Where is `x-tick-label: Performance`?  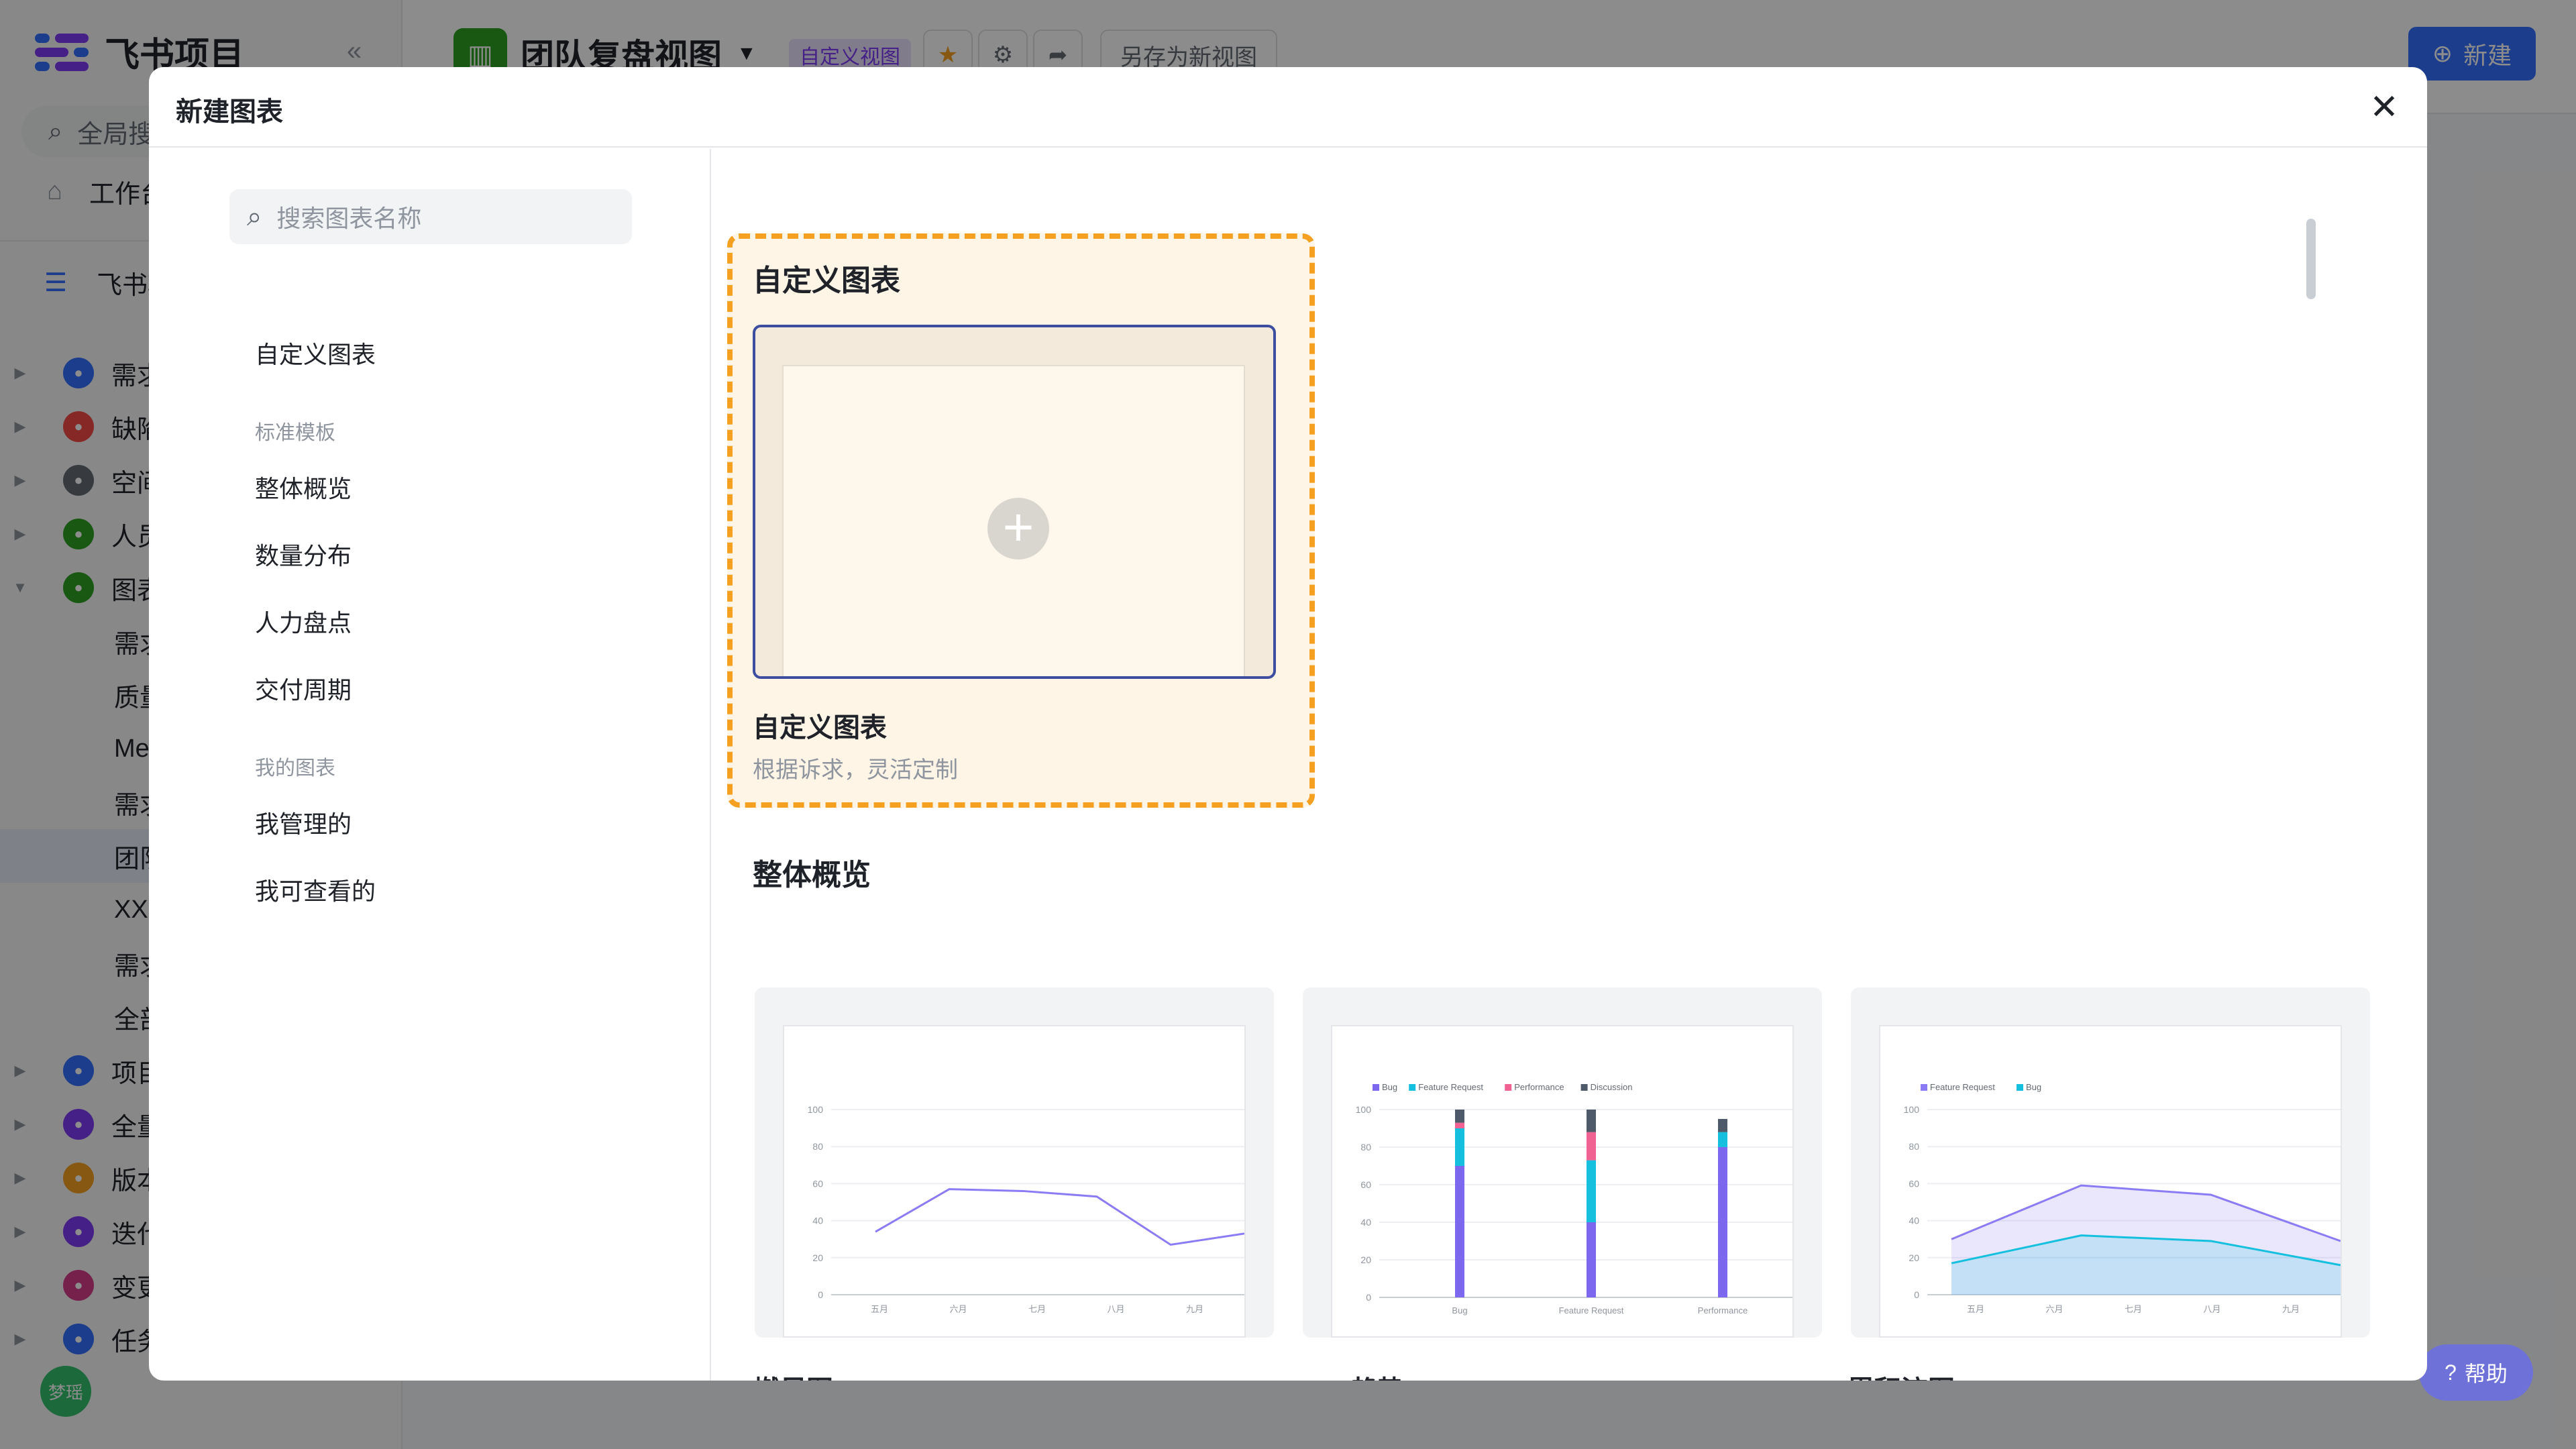 x-tick-label: Performance is located at coordinates (1723, 1310).